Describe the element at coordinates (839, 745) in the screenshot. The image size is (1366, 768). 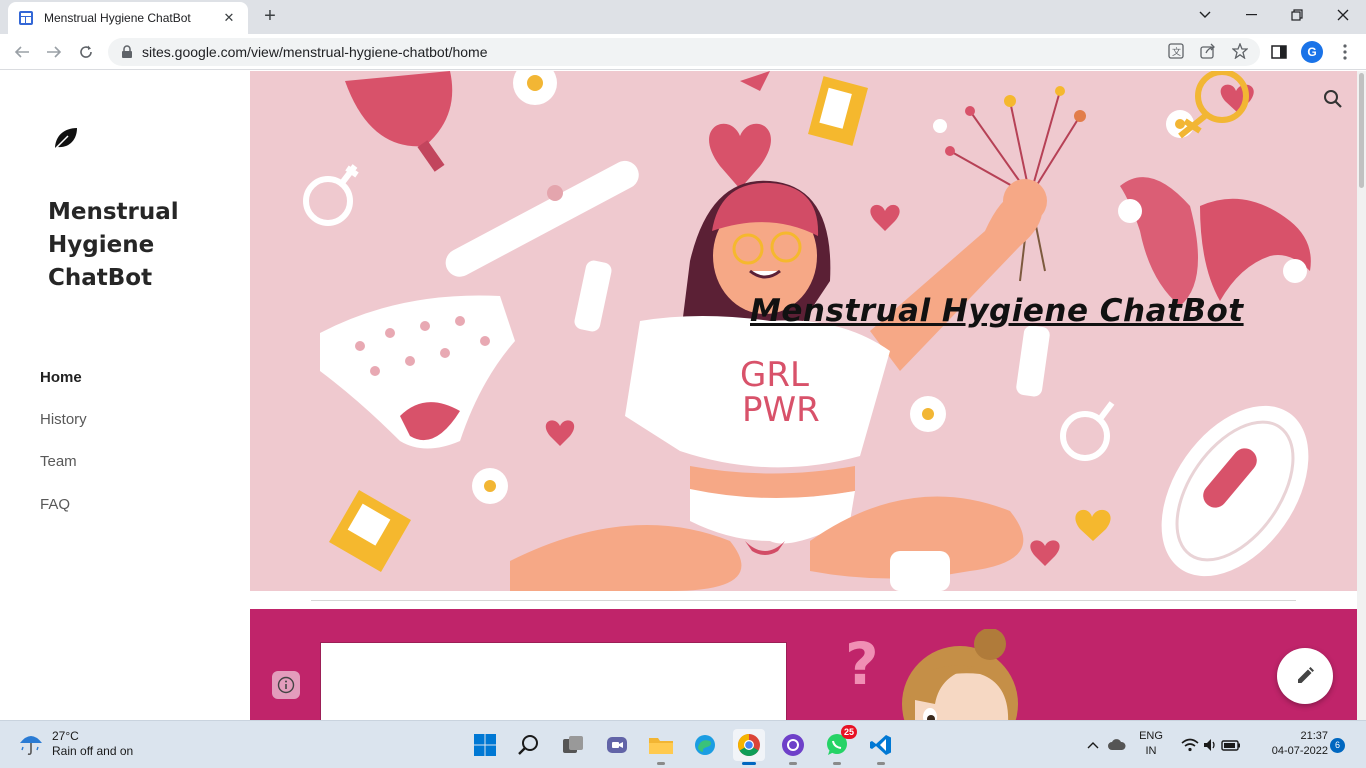
I see `whatsapp-button: 25` at that location.